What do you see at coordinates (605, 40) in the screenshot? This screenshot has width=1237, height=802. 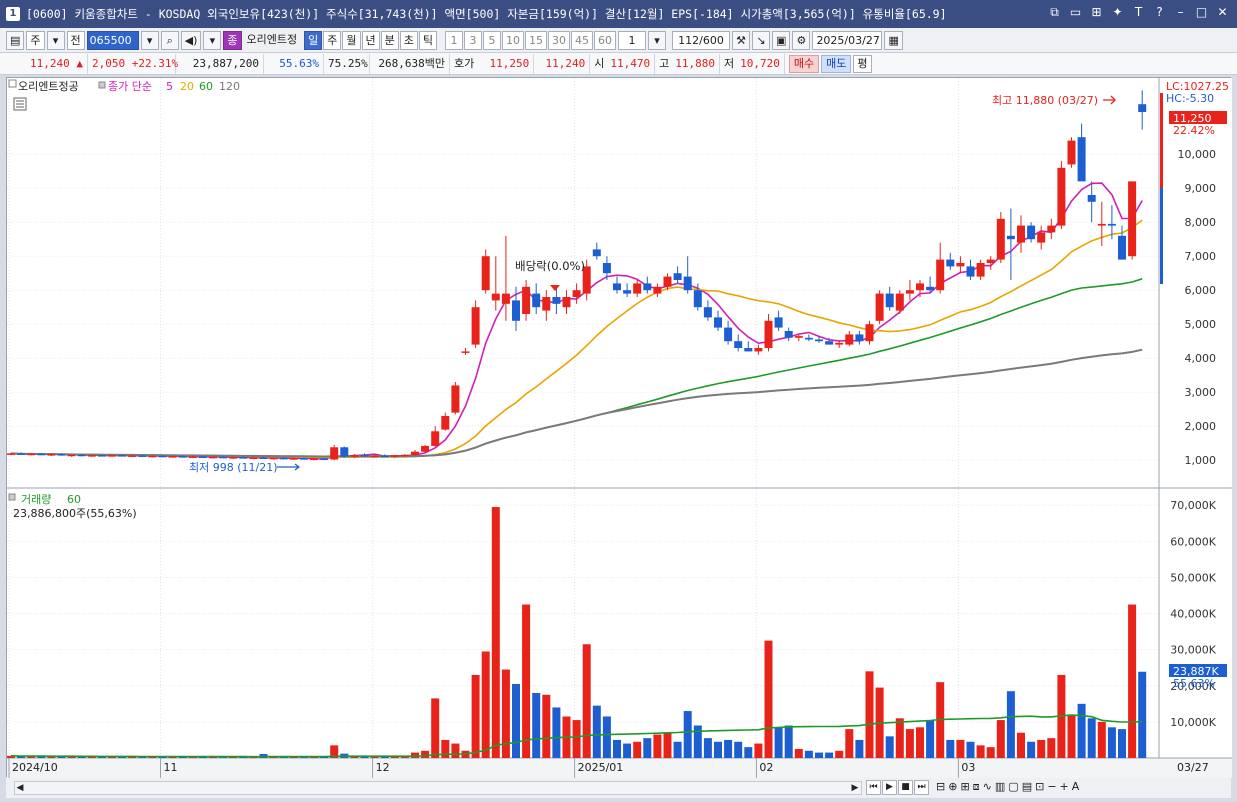 I see `minute-button-60: 60` at bounding box center [605, 40].